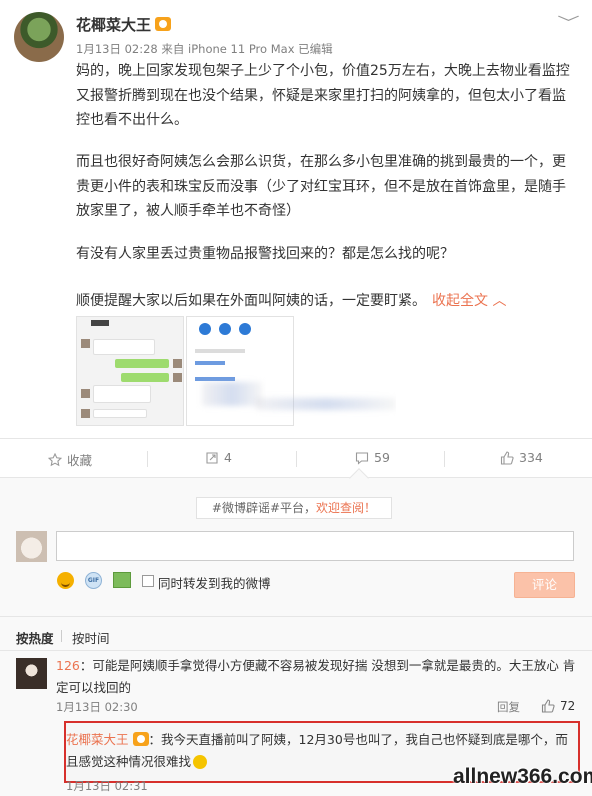 Image resolution: width=592 pixels, height=796 pixels. What do you see at coordinates (568, 706) in the screenshot?
I see `comment-like-count: 72` at bounding box center [568, 706].